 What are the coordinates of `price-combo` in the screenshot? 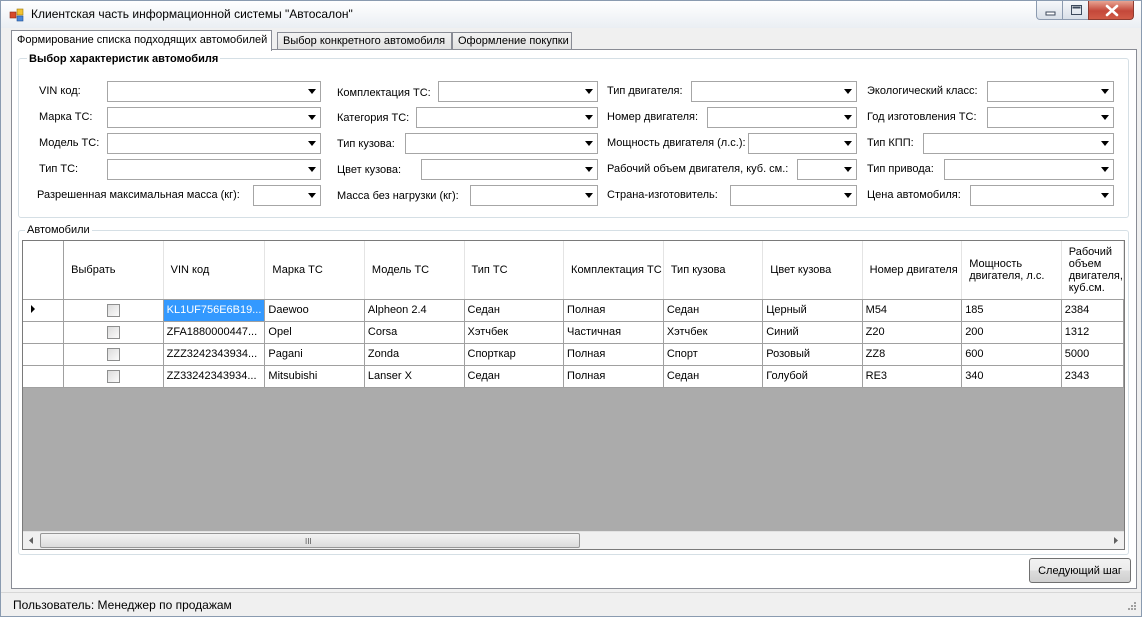 It's located at (1042, 195).